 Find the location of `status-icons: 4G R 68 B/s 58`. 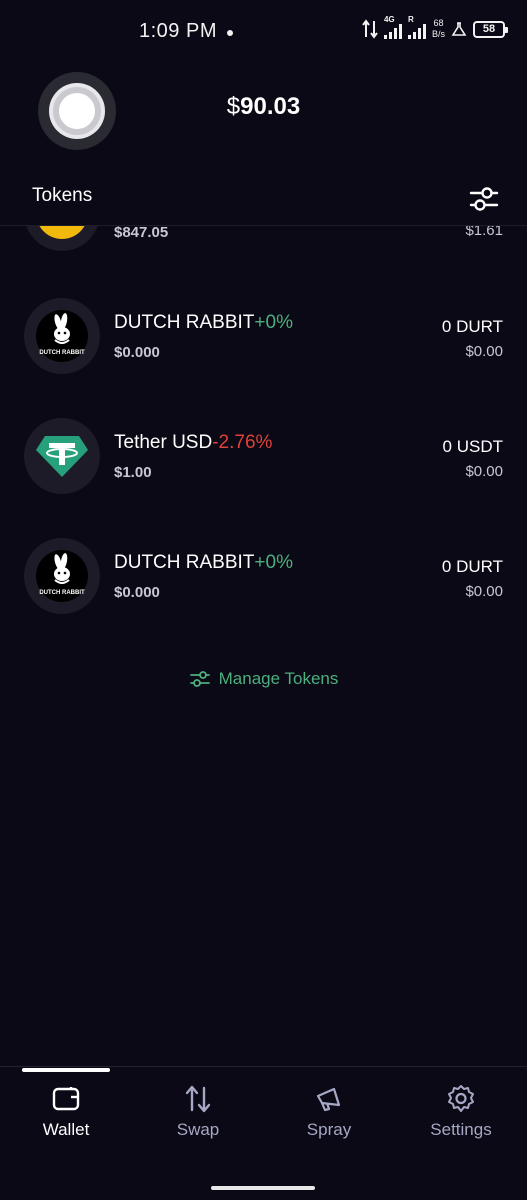

status-icons: 4G R 68 B/s 58 is located at coordinates (435, 27).